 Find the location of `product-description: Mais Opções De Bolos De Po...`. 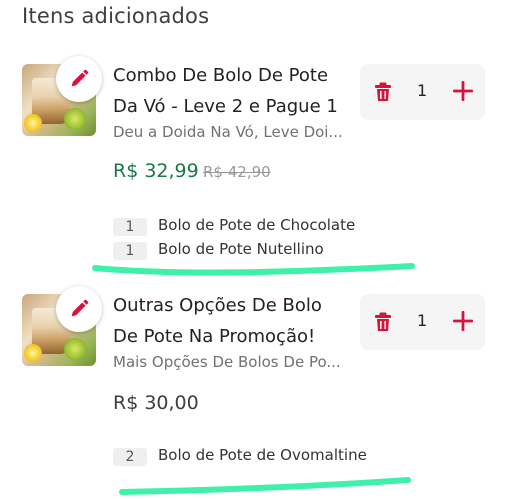

product-description: Mais Opções De Bolos De Po... is located at coordinates (227, 362).